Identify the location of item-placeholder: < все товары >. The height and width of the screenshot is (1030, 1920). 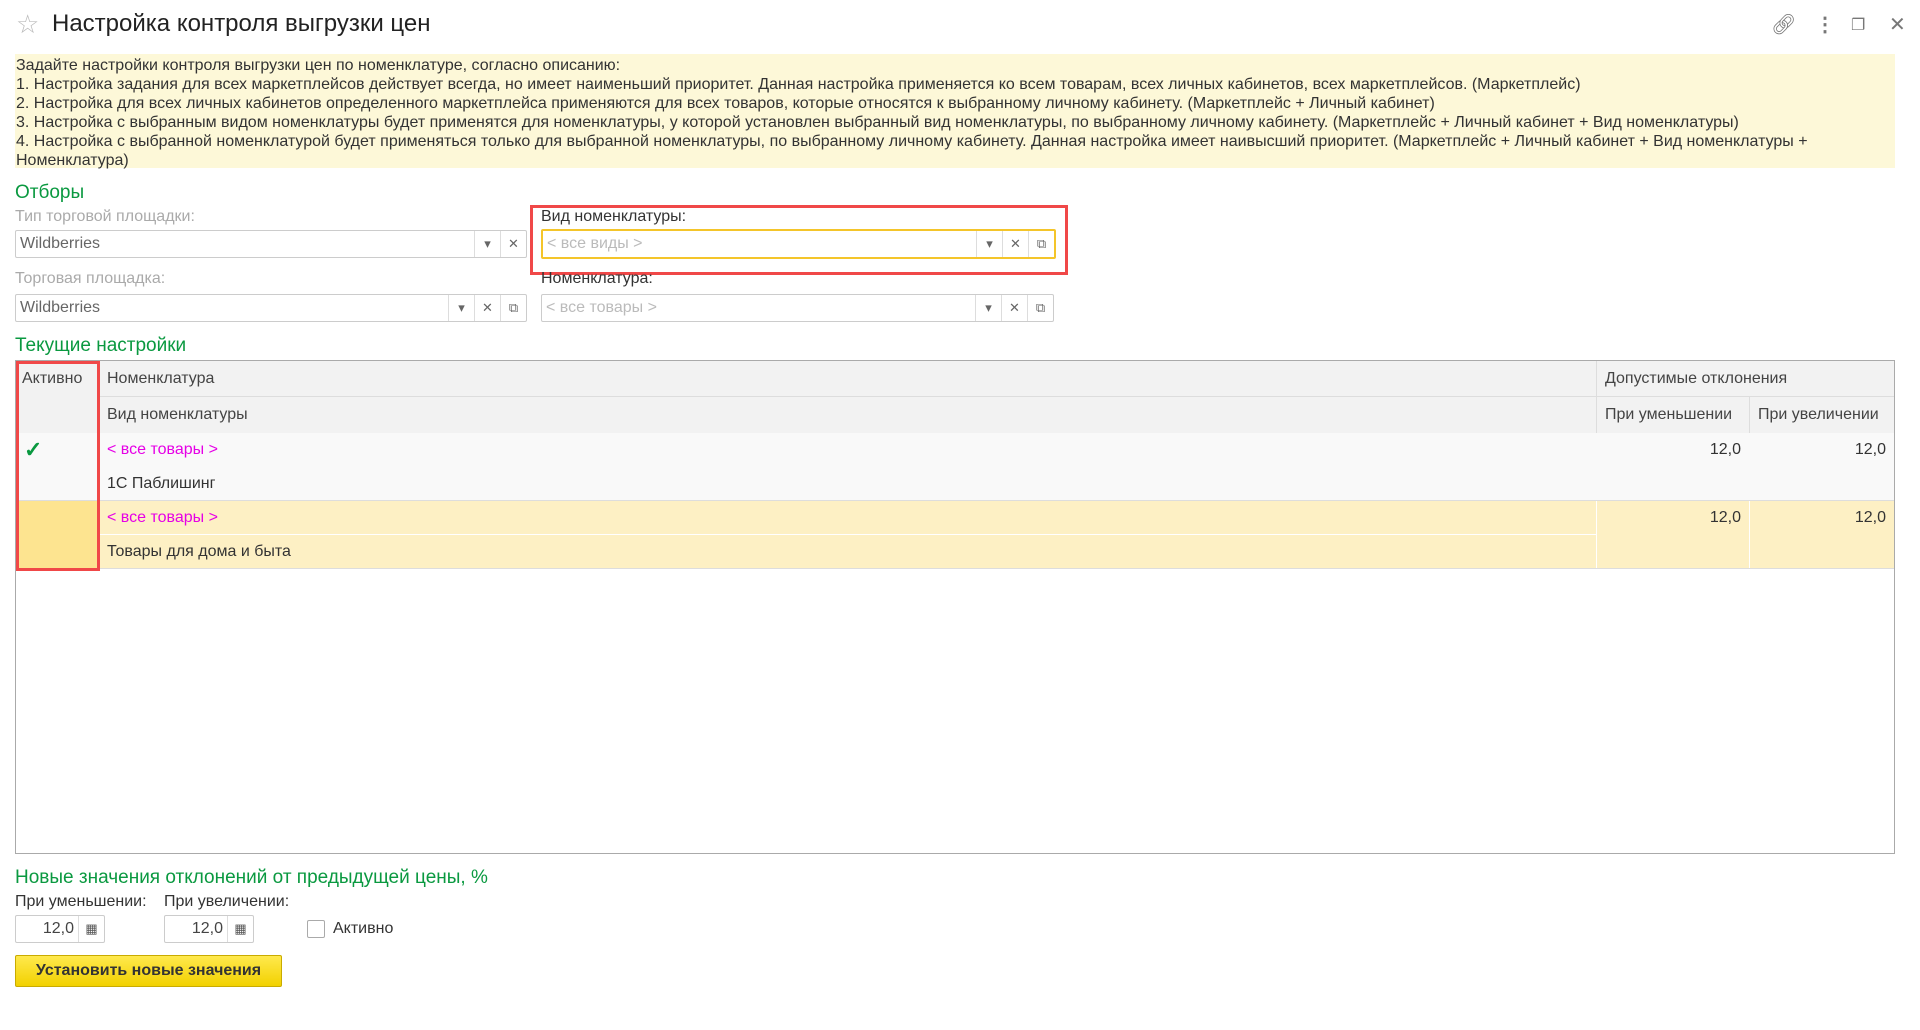
(601, 307).